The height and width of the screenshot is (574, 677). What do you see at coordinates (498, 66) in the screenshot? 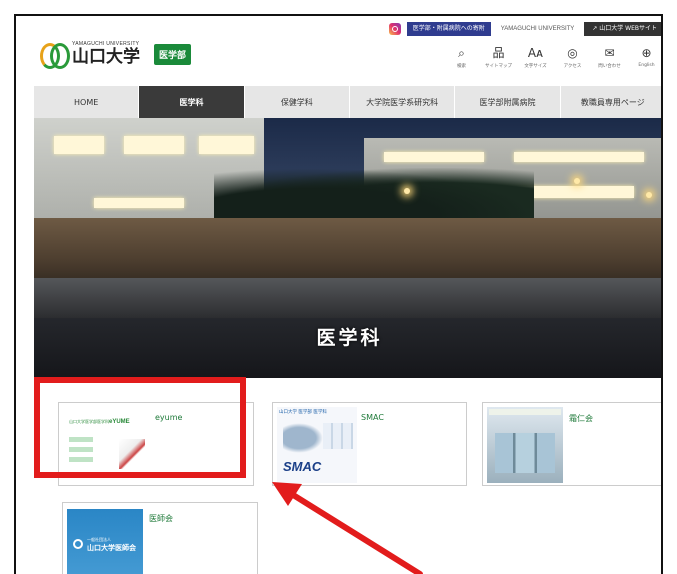
I see `util-label: サイトマップ` at bounding box center [498, 66].